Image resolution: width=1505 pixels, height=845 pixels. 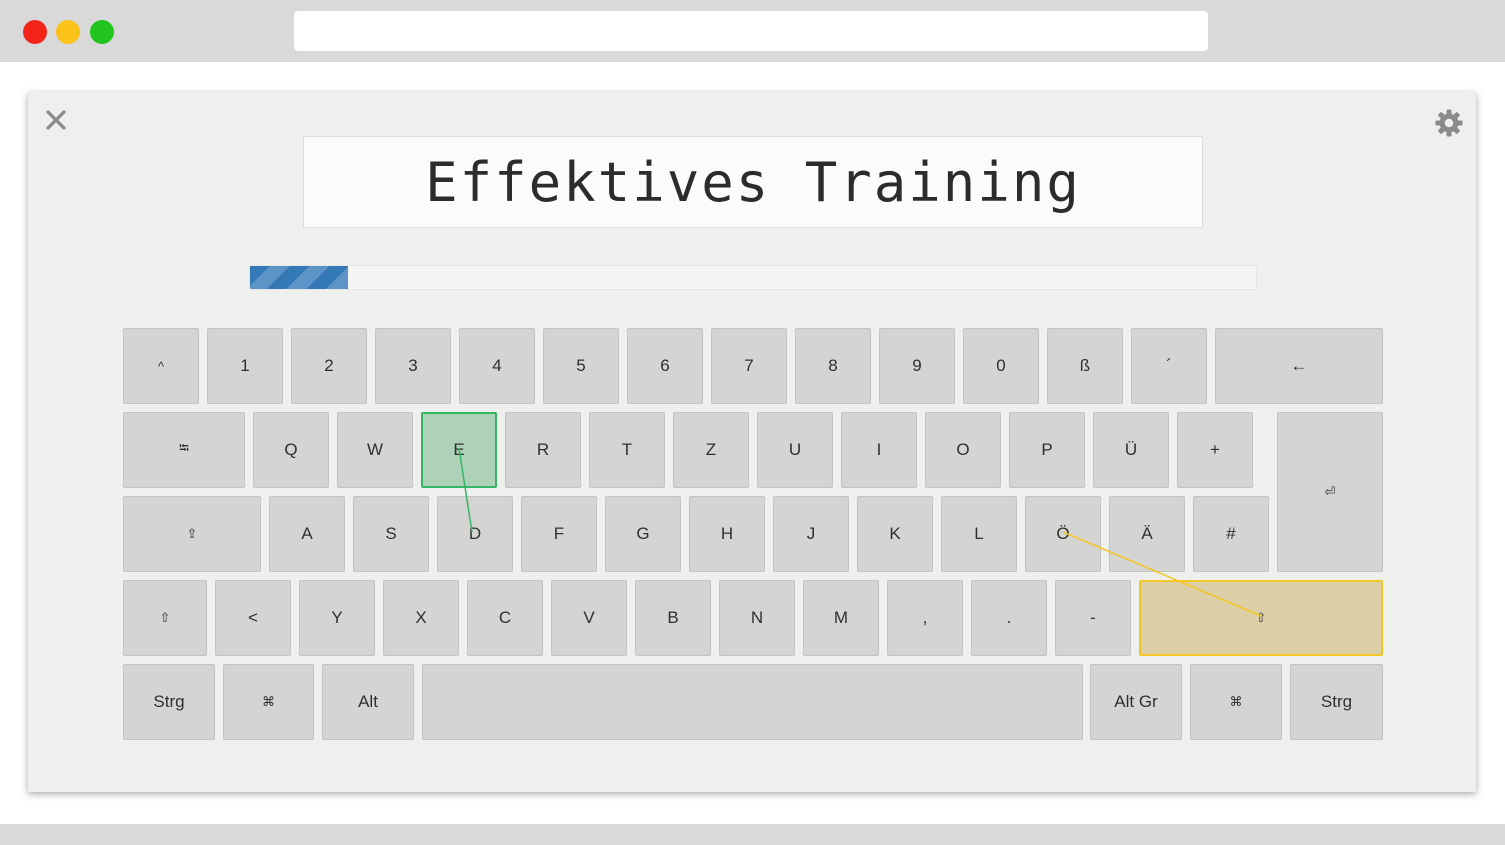 I want to click on key-left-ctrl: Strg, so click(x=169, y=702).